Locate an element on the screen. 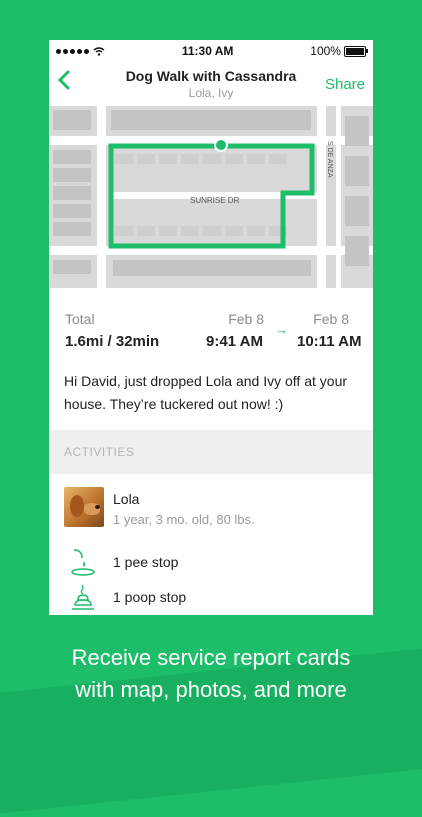  start-date: Feb 8 is located at coordinates (246, 319).